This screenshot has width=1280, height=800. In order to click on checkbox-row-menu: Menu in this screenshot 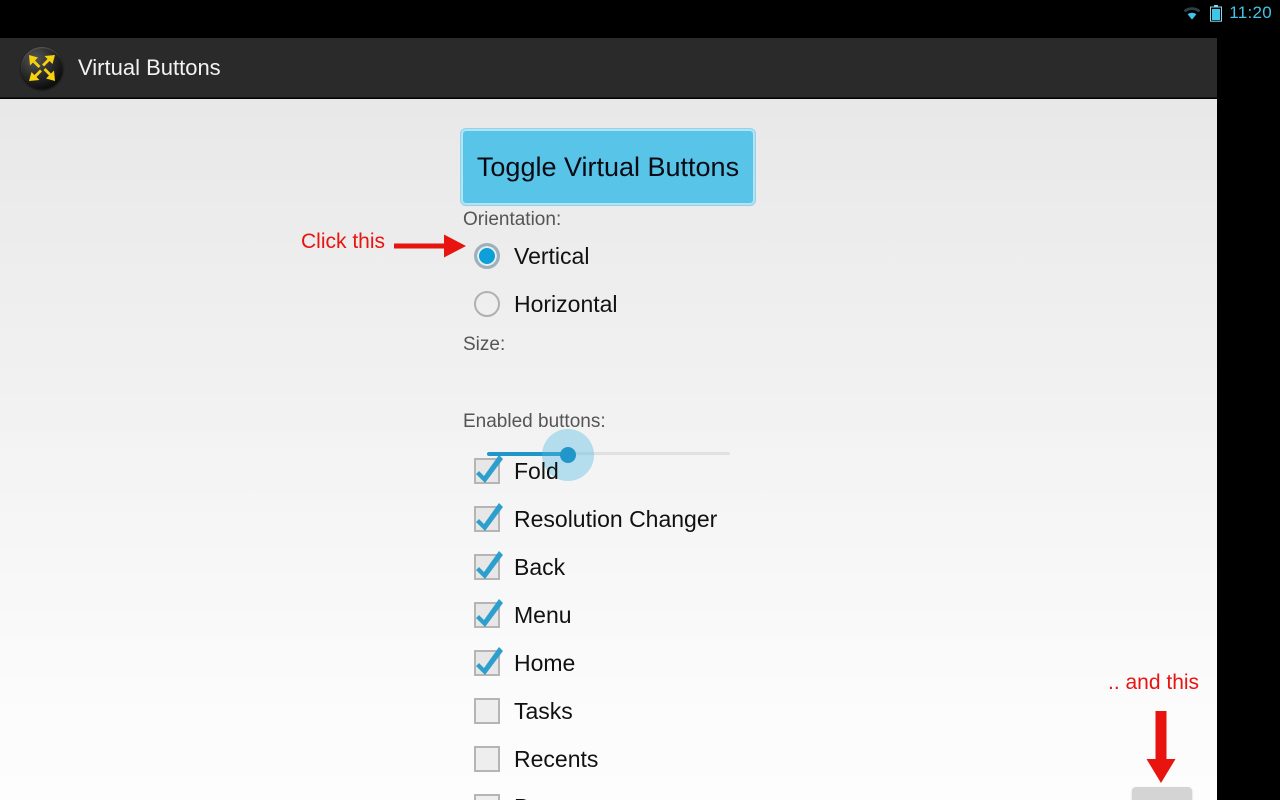, I will do `click(523, 615)`.